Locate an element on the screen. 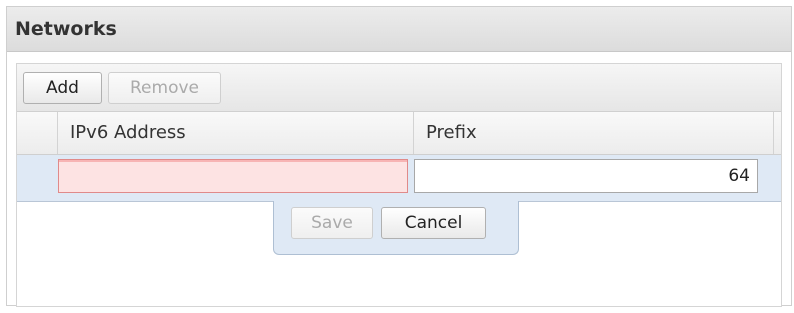  editing-row is located at coordinates (399, 178).